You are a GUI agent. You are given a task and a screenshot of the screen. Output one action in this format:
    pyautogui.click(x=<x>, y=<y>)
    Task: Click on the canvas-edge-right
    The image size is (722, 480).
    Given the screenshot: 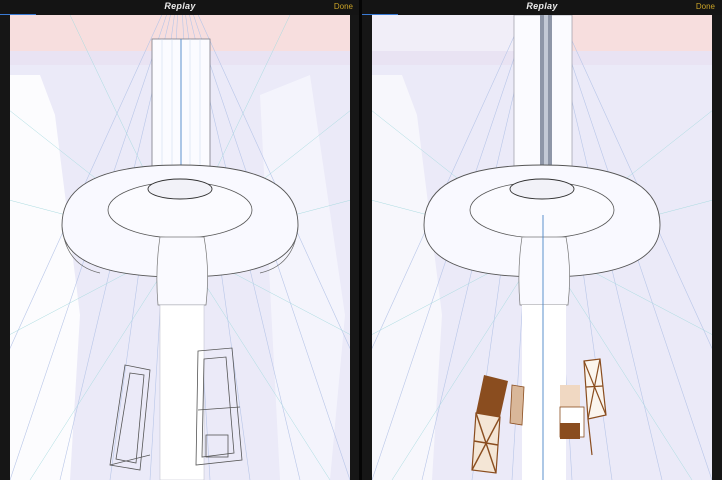 What is the action you would take?
    pyautogui.click(x=717, y=247)
    